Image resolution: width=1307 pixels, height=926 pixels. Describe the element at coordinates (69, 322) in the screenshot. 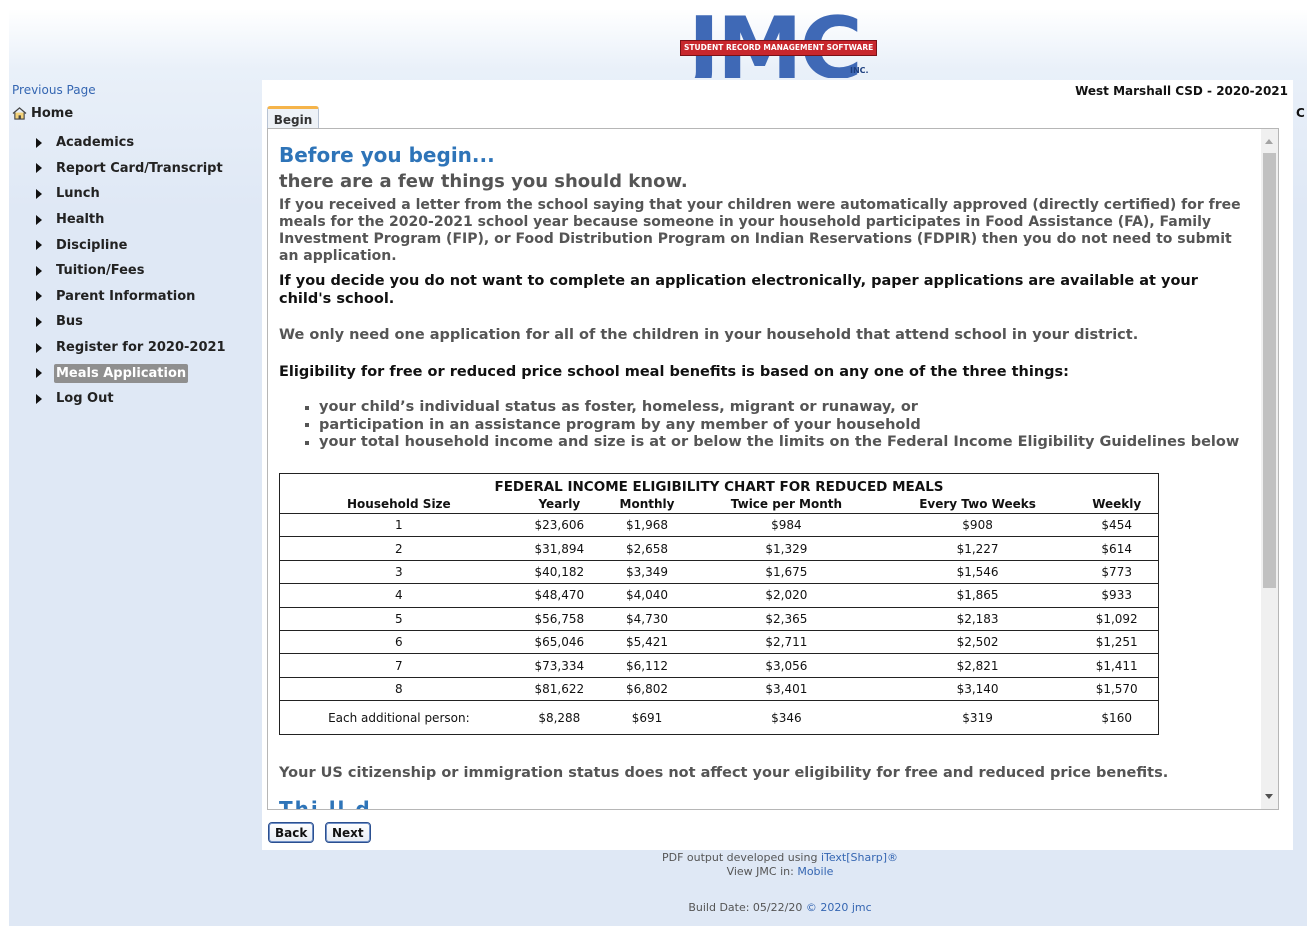

I see `sidebar-item-label: Bus` at that location.